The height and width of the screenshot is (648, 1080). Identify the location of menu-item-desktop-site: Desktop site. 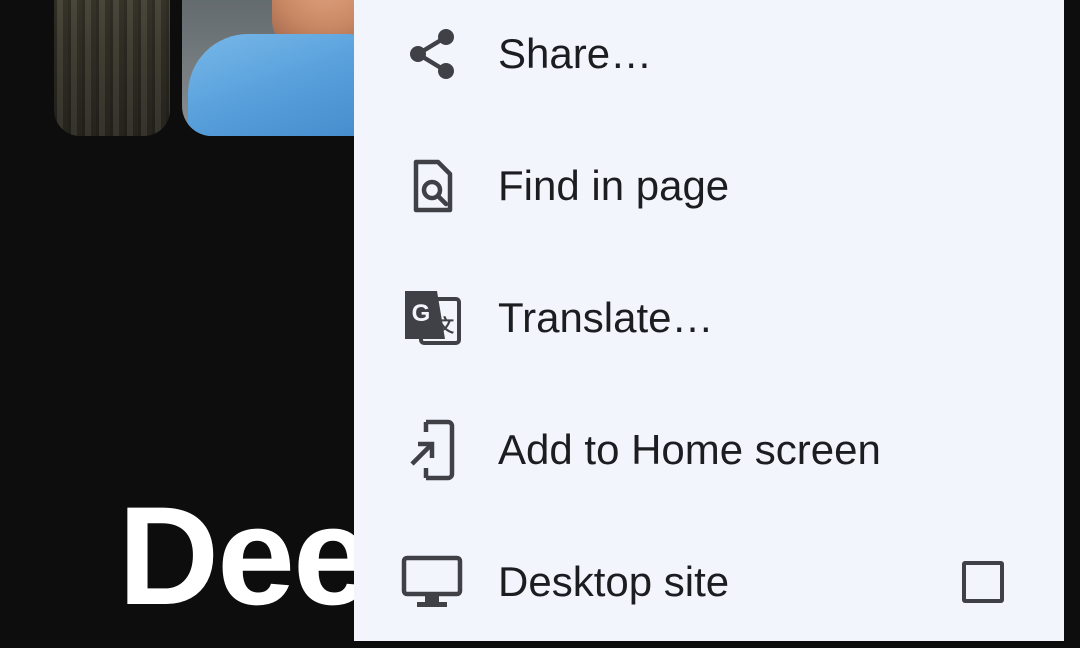
(709, 582).